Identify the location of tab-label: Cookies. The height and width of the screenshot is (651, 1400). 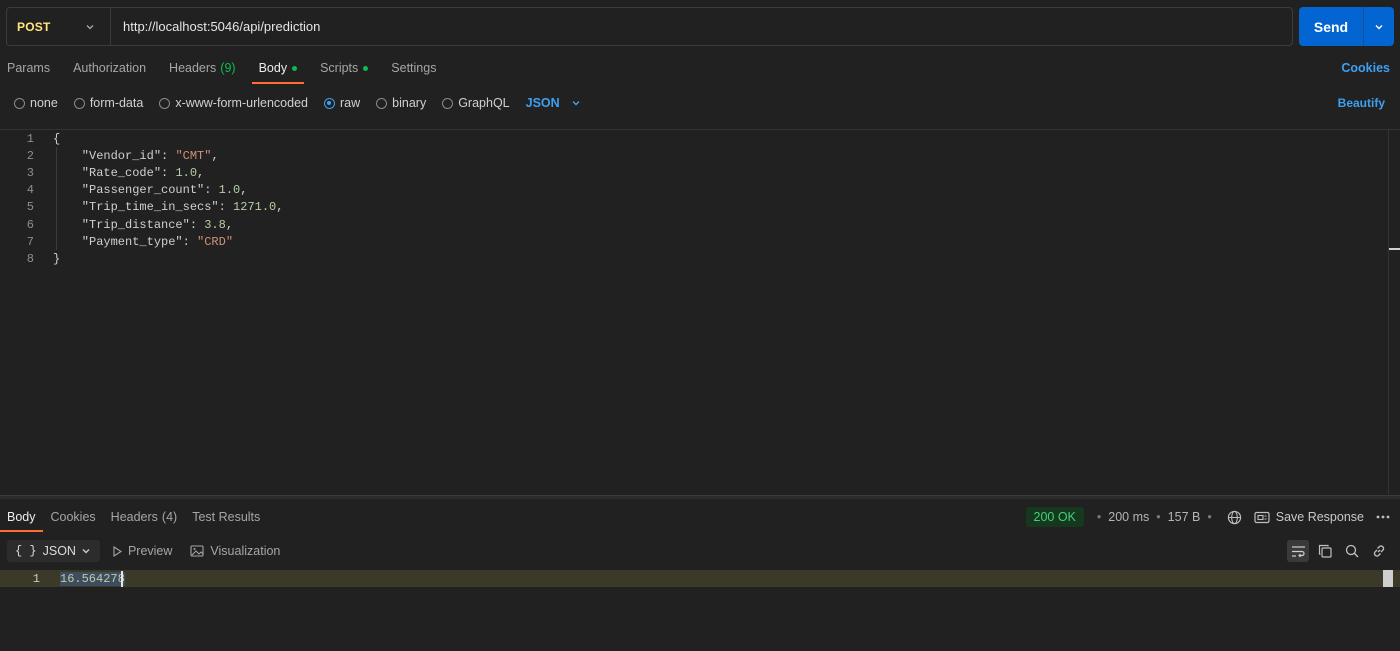
(73, 517).